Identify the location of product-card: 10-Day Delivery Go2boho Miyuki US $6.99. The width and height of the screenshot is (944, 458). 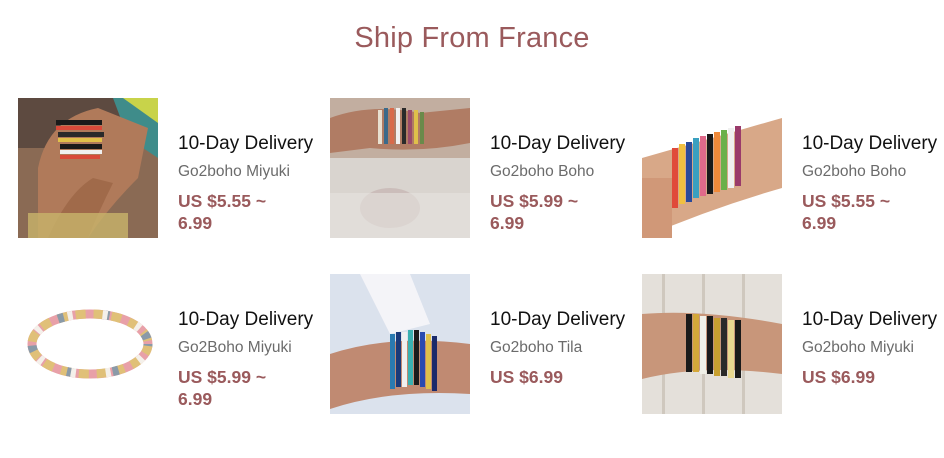
(793, 344).